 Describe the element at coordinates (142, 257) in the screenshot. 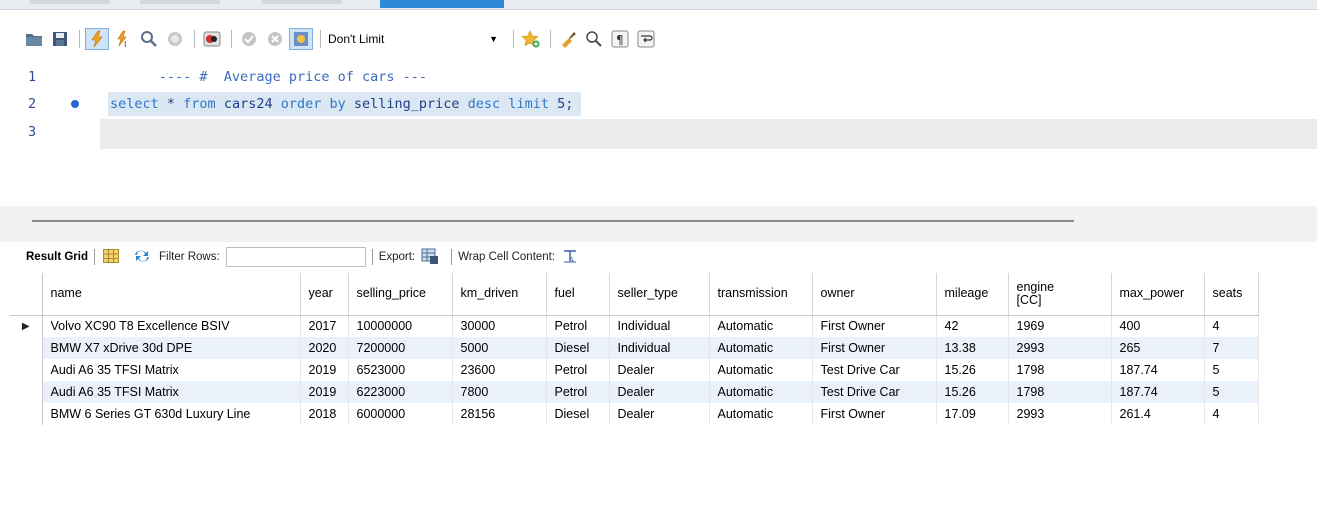

I see `refresh-arrows-icon` at that location.